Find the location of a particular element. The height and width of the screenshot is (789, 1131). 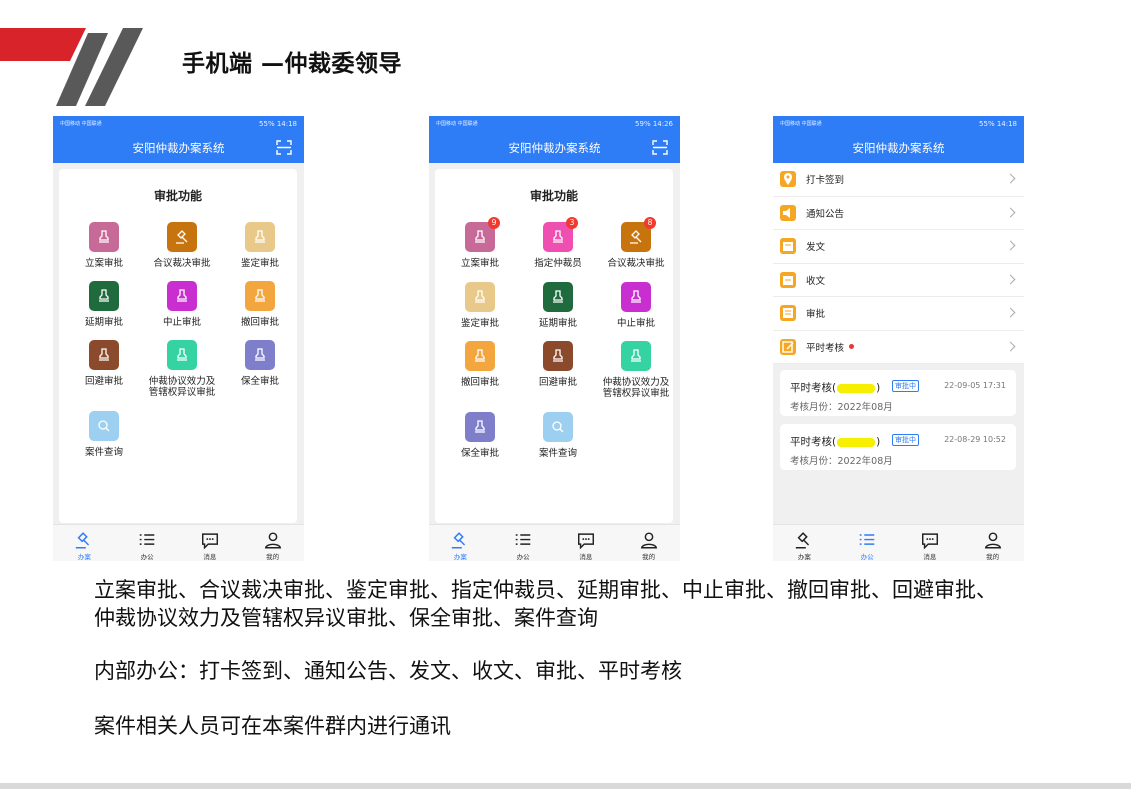

message-icon is located at coordinates (929, 541).